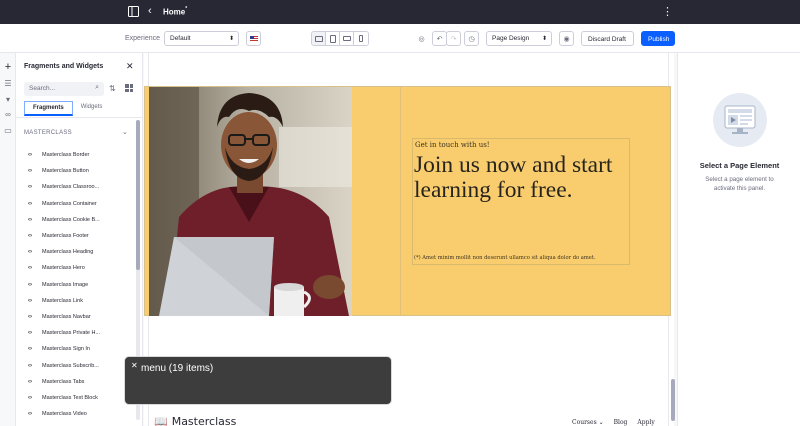 The height and width of the screenshot is (426, 800). What do you see at coordinates (76, 349) in the screenshot?
I see `fragment-list-item: ‹› Masterclass Sign In` at bounding box center [76, 349].